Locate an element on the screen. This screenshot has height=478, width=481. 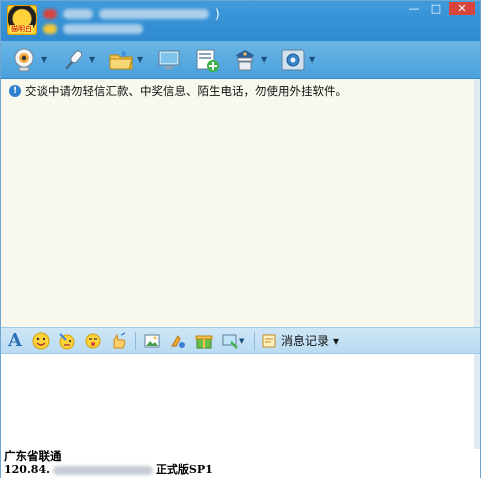
ip-redacted is located at coordinates (102, 470).